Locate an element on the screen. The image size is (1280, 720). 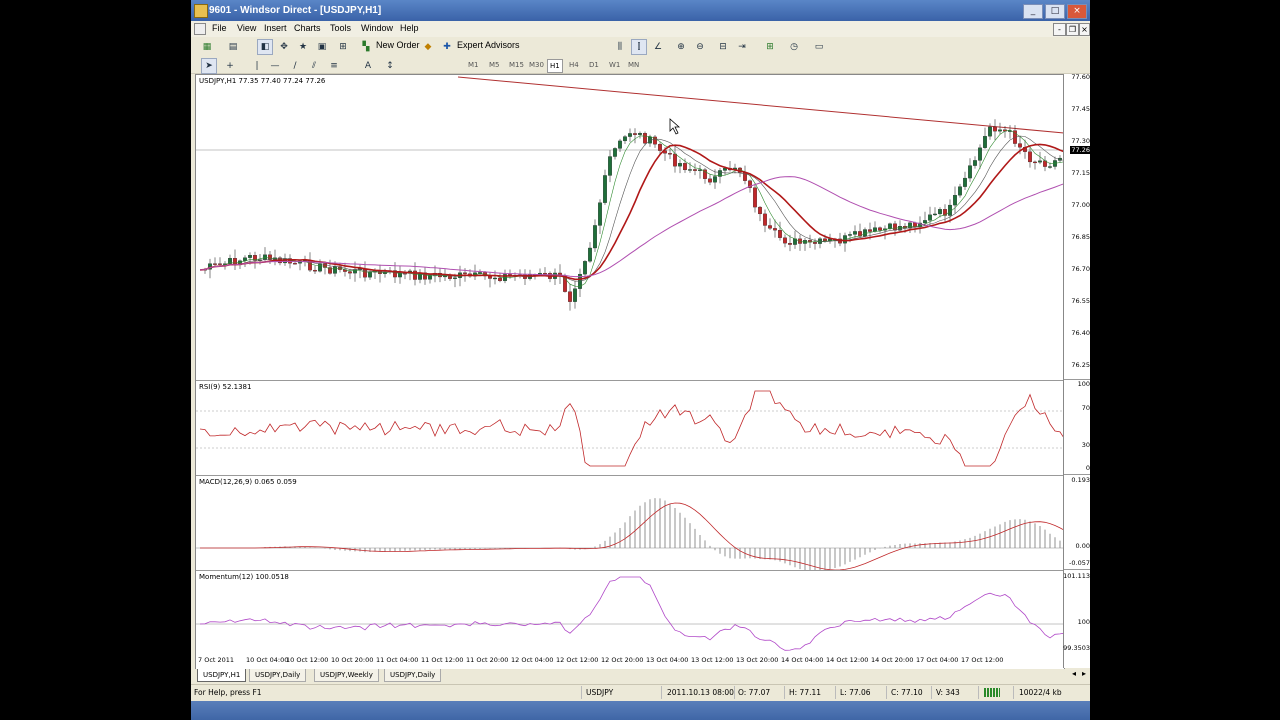
tf-m1: M1 is located at coordinates (473, 65).